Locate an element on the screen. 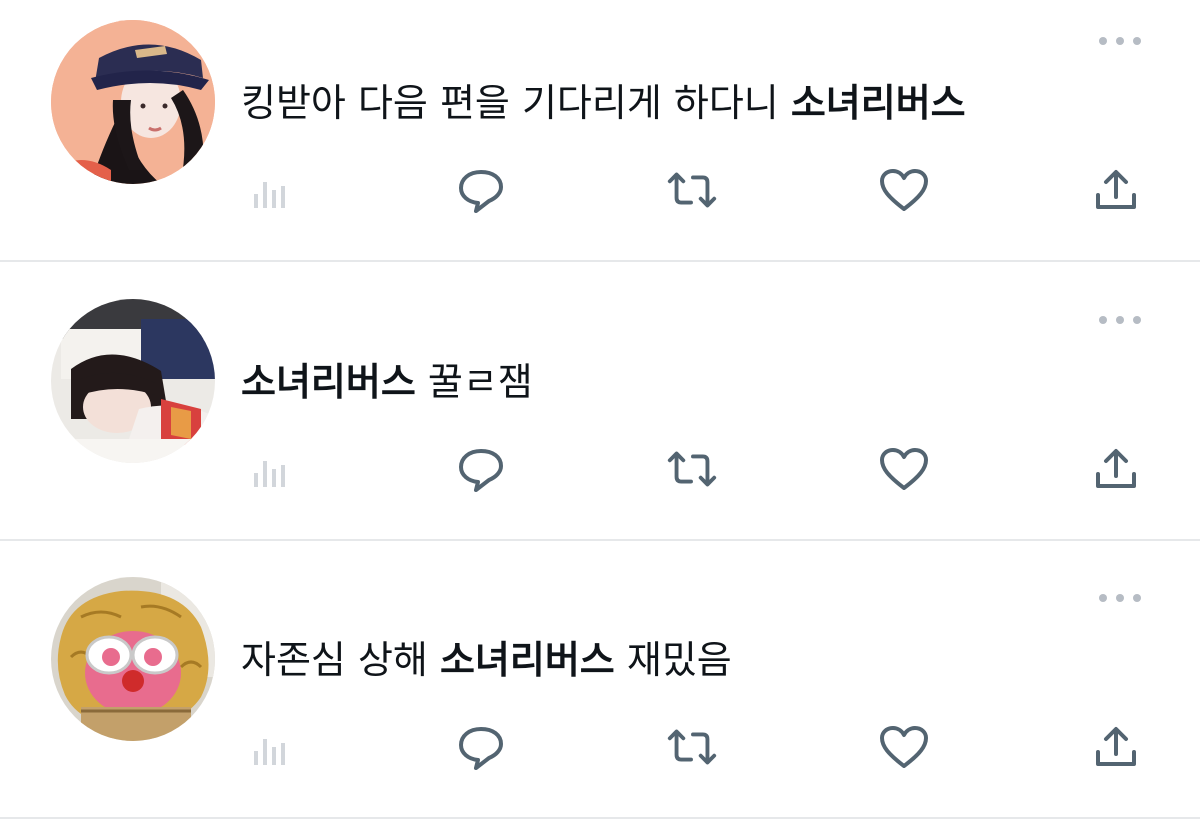 The width and height of the screenshot is (1200, 819). tweet-text-prefix: 킹받아 다음 편을 기다리게 하다니 is located at coordinates (516, 103).